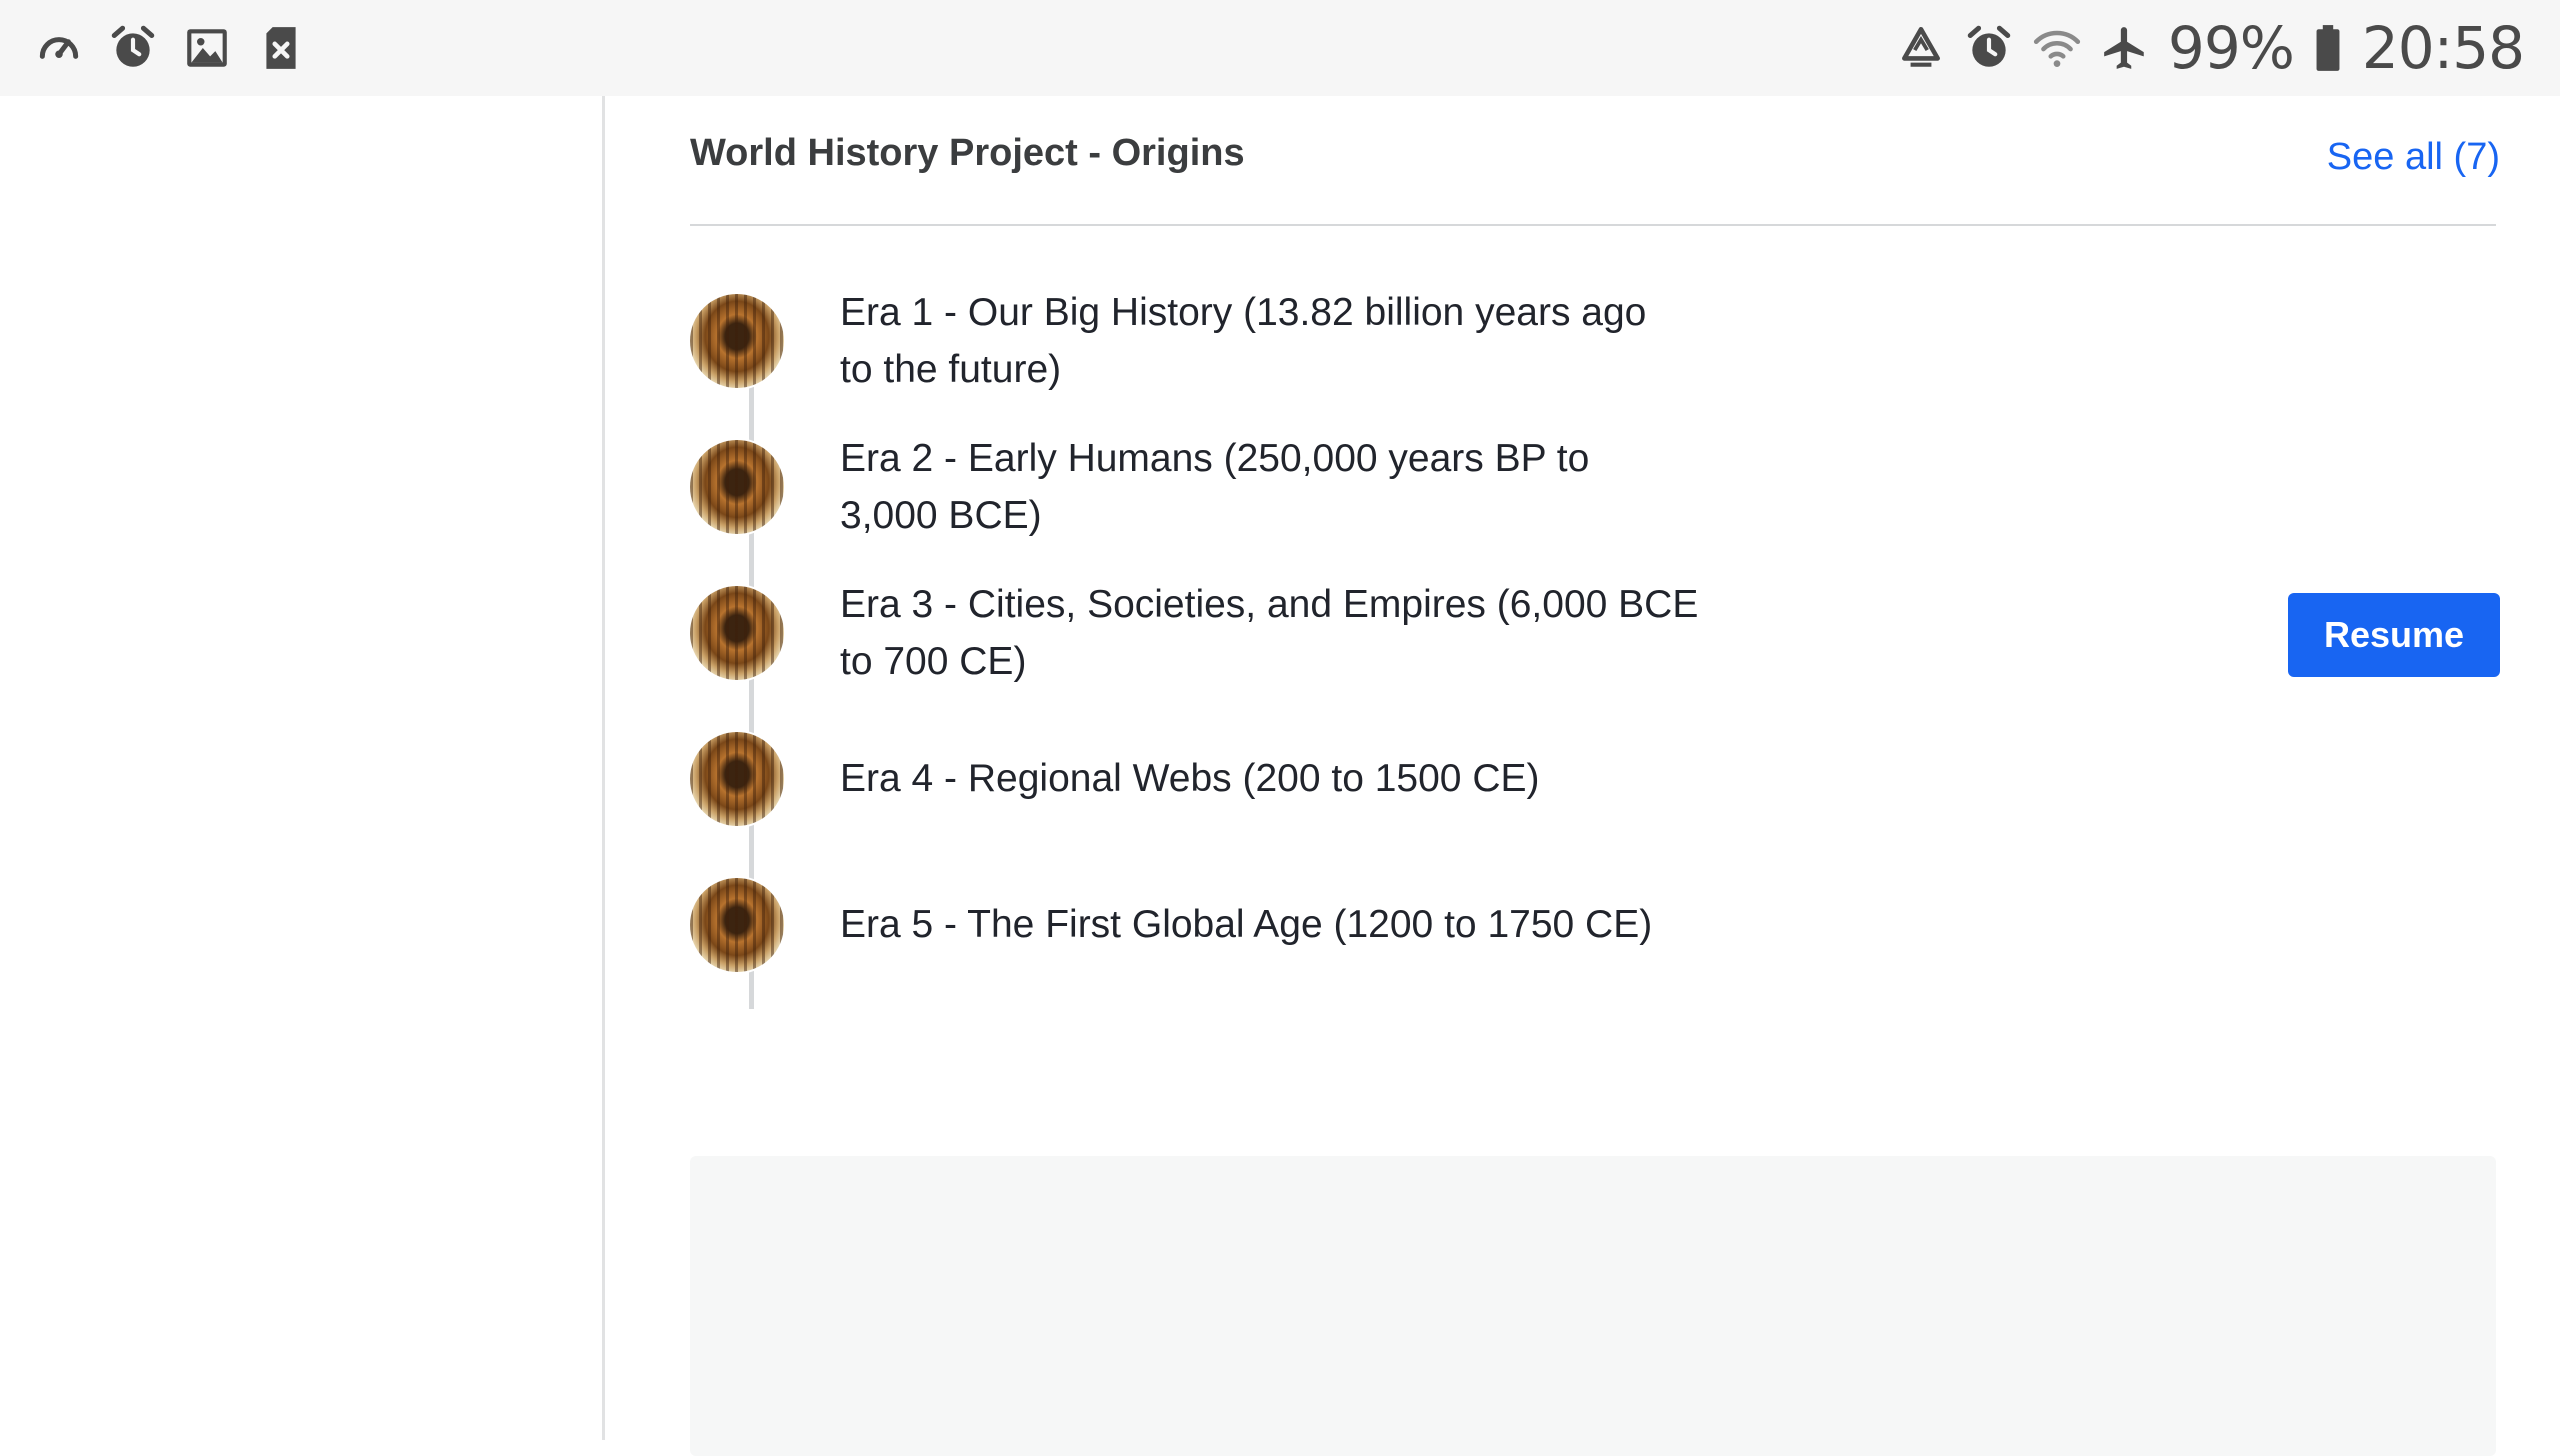 The image size is (2560, 1456). Describe the element at coordinates (941, 515) in the screenshot. I see `item-title-line: 3,000 BCE)` at that location.